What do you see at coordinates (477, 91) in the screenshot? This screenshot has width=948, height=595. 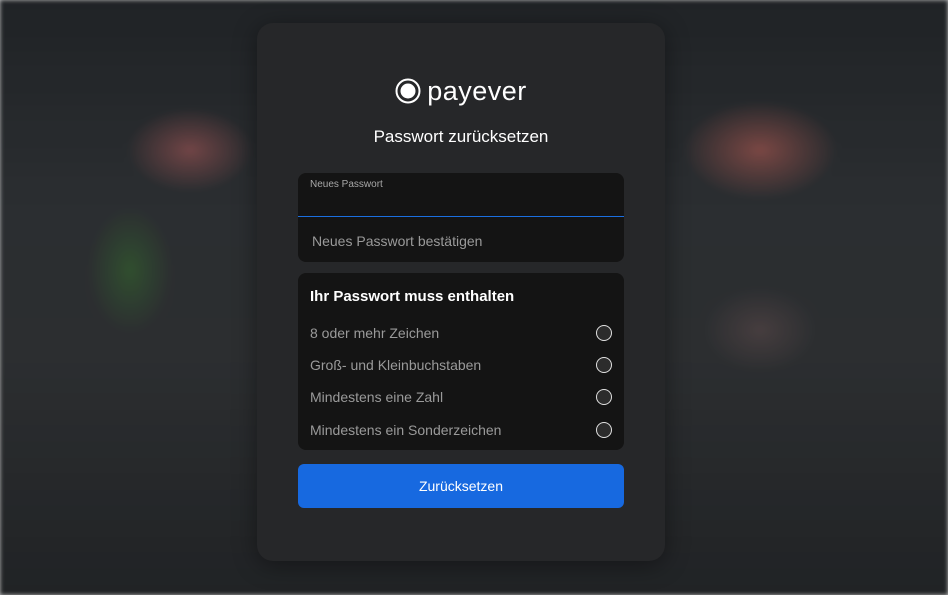 I see `brand-name: payever` at bounding box center [477, 91].